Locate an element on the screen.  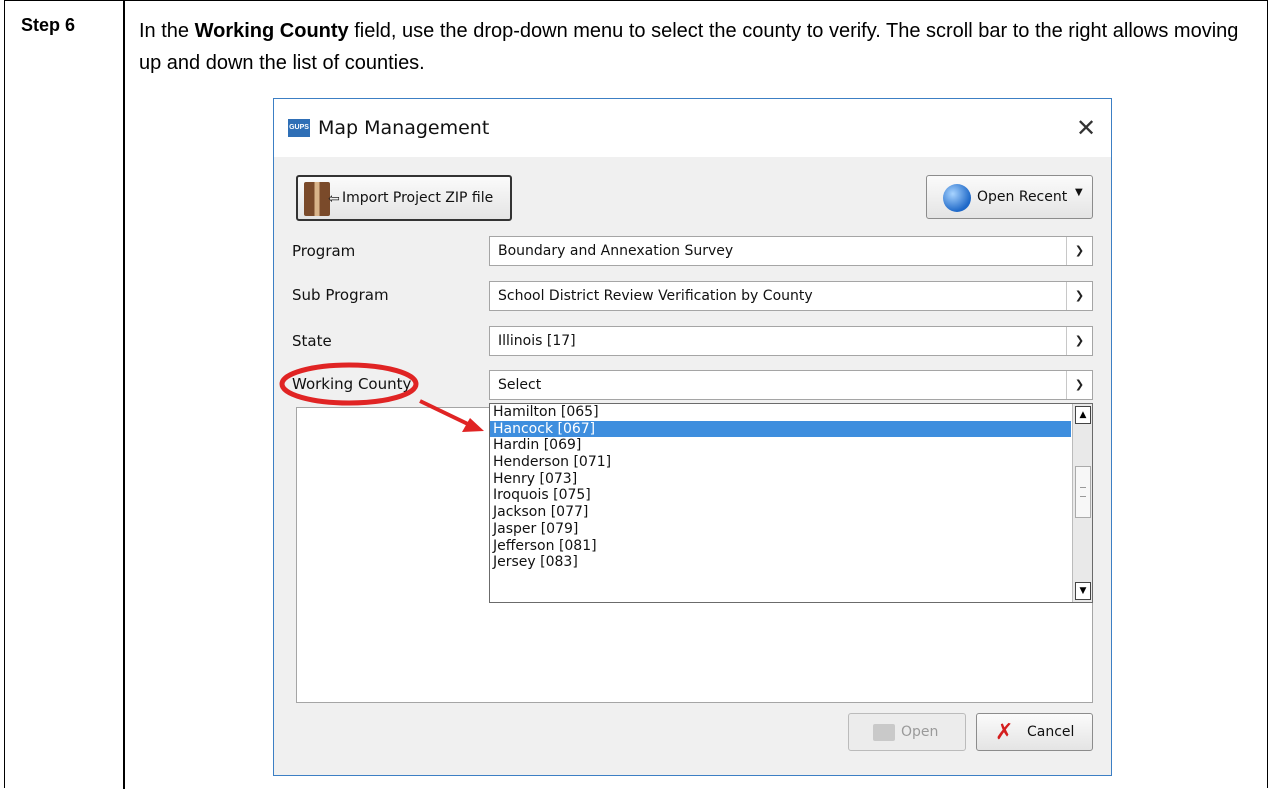
title-bar: GUPS Map Management ✕ is located at coordinates (692, 128).